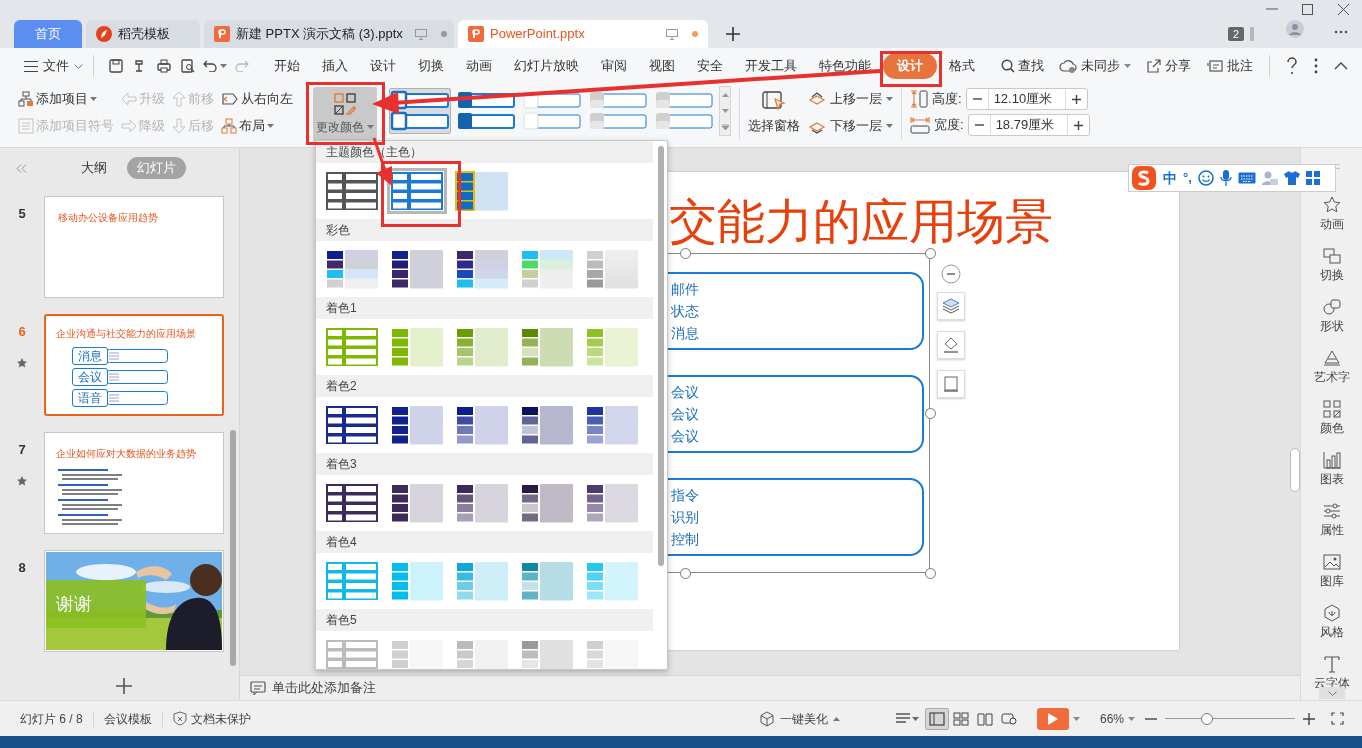  What do you see at coordinates (324, 688) in the screenshot?
I see `notes-placeholder: 单击此处添加备注` at bounding box center [324, 688].